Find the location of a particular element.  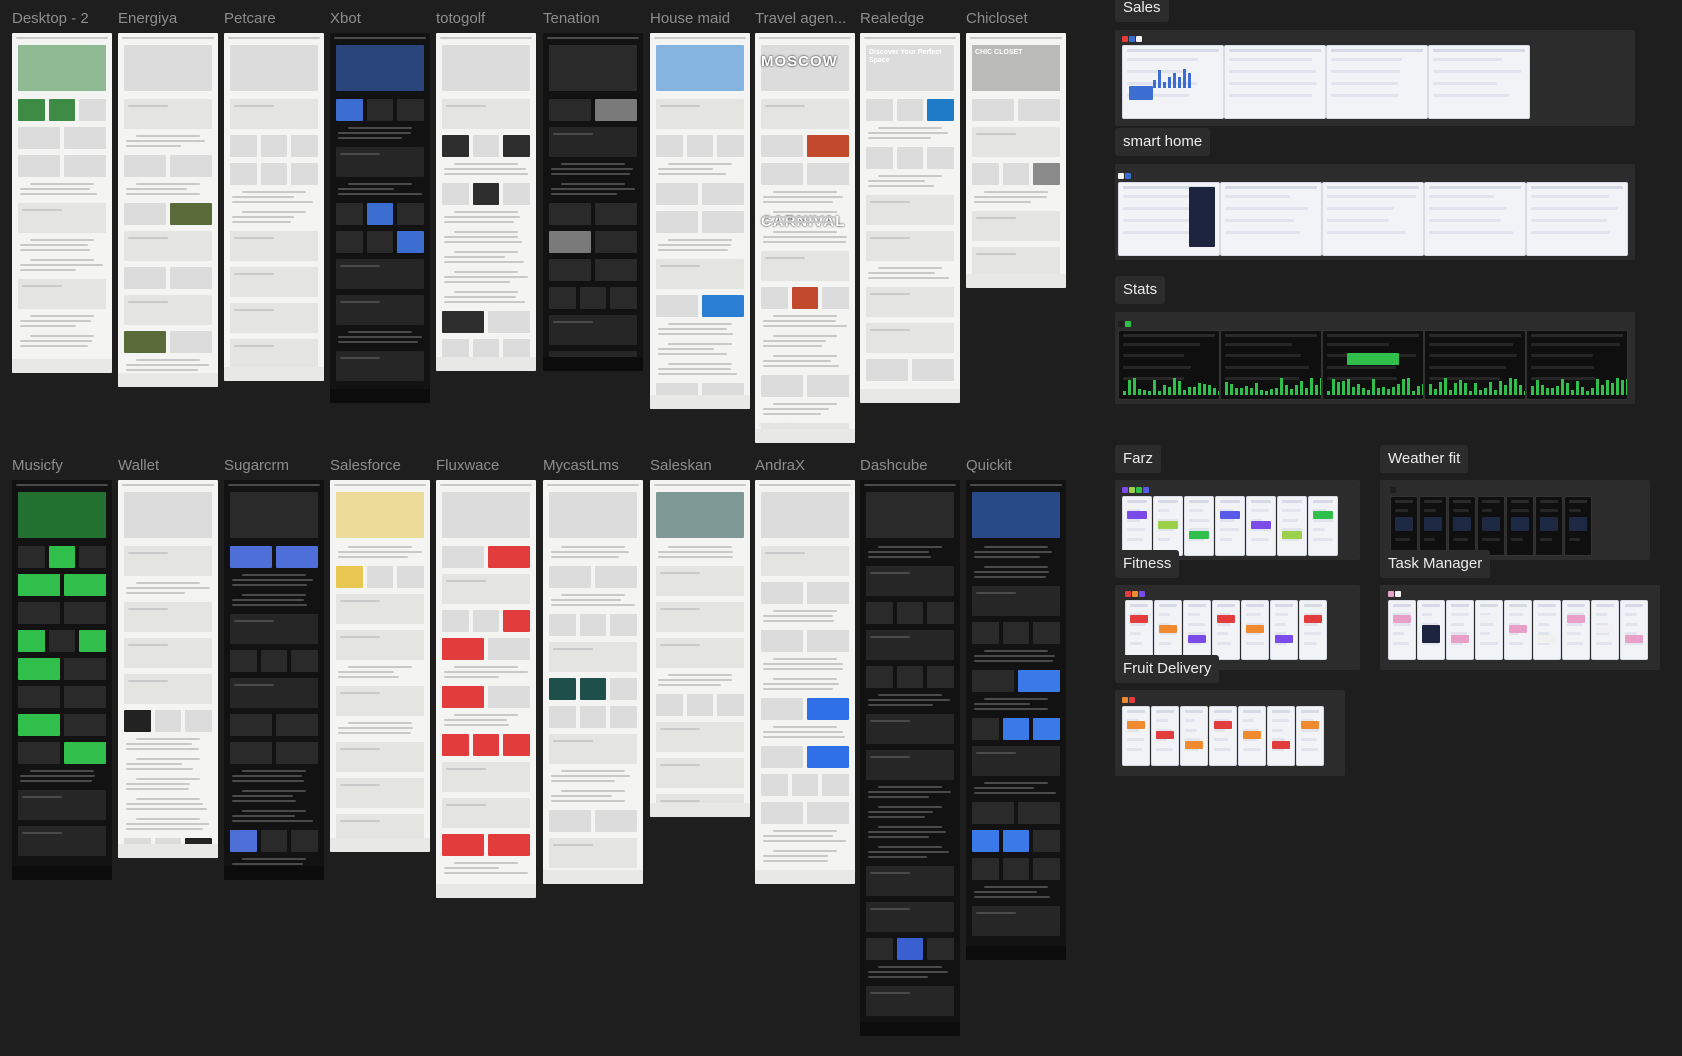

group-label: Fitness is located at coordinates (1147, 564).